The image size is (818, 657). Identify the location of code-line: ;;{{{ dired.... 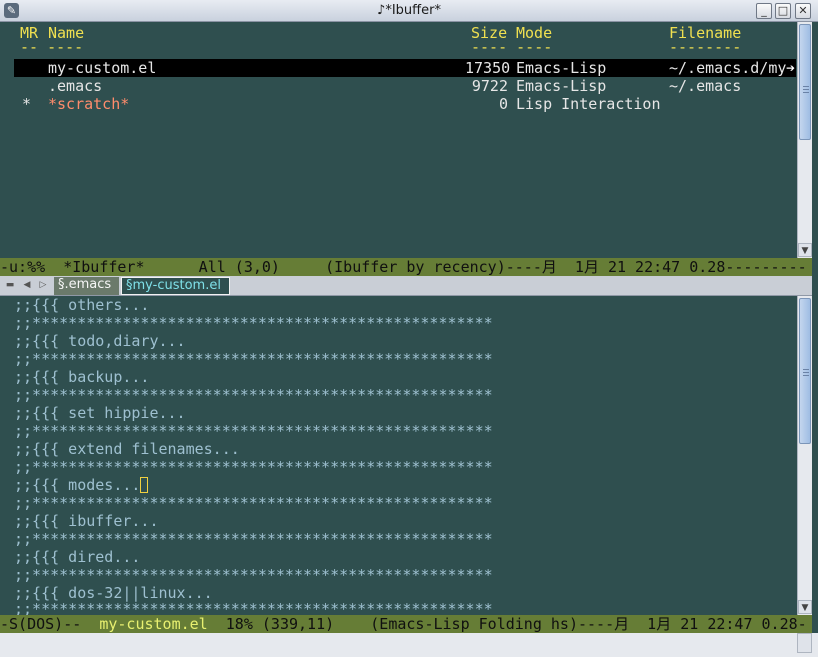
(77, 557).